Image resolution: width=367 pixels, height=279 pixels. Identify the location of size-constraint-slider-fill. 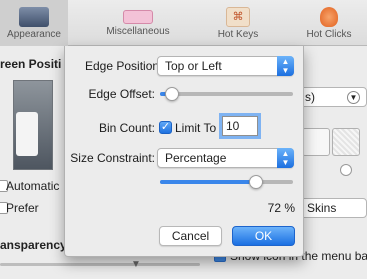
(208, 182).